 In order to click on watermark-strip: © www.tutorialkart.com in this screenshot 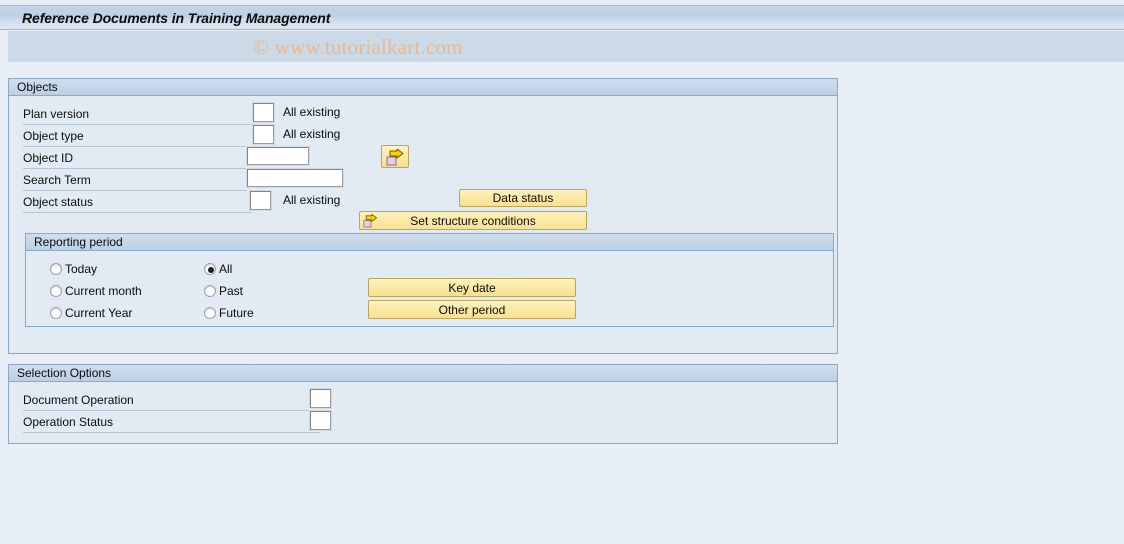, I will do `click(566, 46)`.